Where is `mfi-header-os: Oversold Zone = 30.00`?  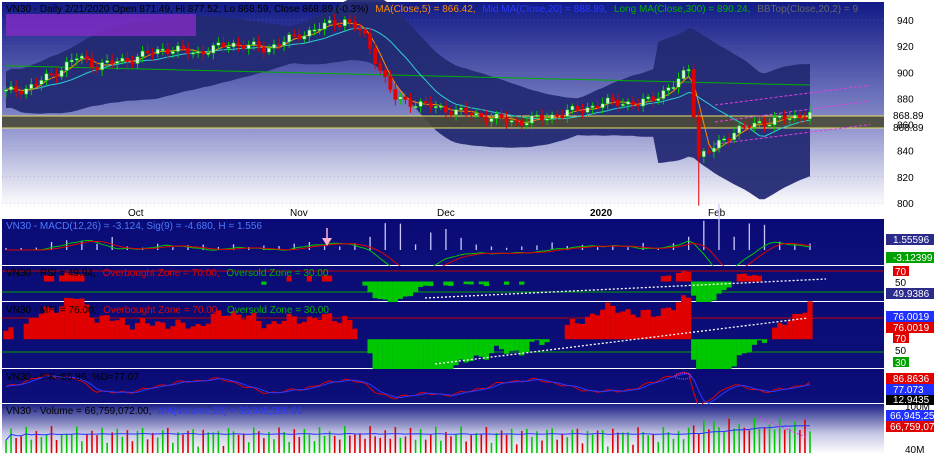
mfi-header-os: Oversold Zone = 30.00 is located at coordinates (278, 310).